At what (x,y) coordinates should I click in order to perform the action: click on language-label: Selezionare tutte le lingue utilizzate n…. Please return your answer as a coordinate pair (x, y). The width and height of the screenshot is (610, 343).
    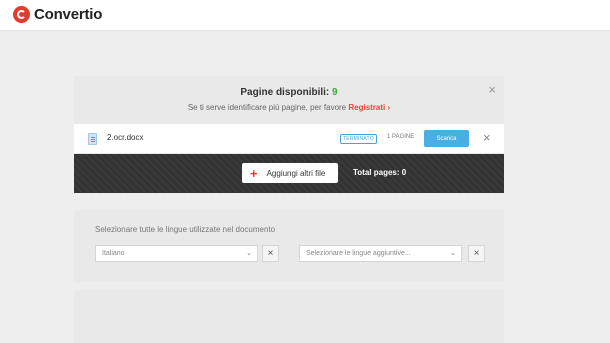
    Looking at the image, I should click on (185, 229).